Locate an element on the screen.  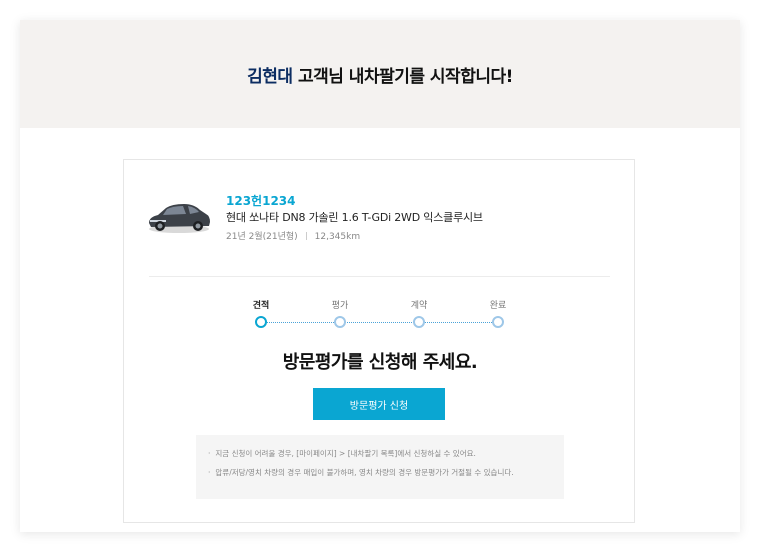
step-contract: 계약 is located at coordinates (419, 313).